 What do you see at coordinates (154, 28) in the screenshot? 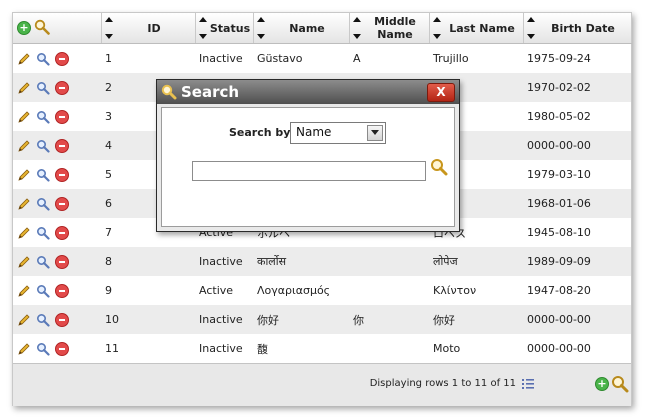
I see `column-header-label: ID` at bounding box center [154, 28].